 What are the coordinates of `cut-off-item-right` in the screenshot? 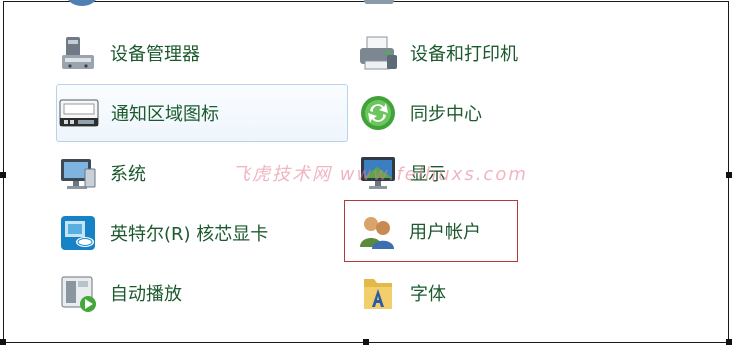 It's located at (380, 6).